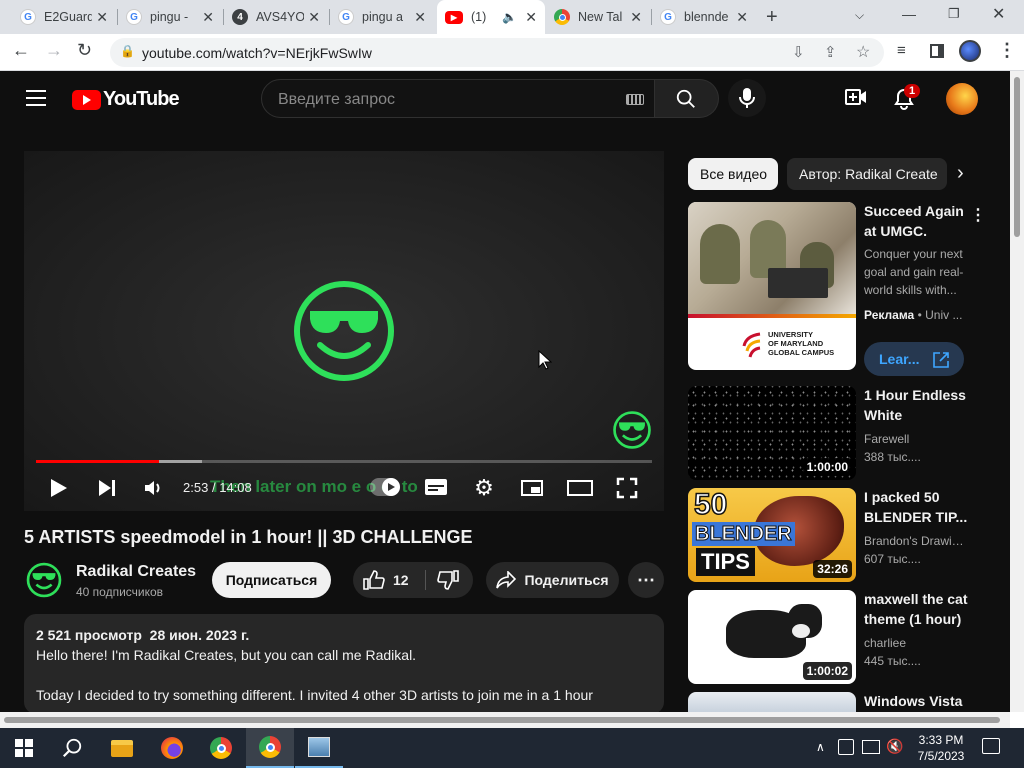 This screenshot has height=768, width=1024. Describe the element at coordinates (580, 488) in the screenshot. I see `theater-mode-button` at that location.